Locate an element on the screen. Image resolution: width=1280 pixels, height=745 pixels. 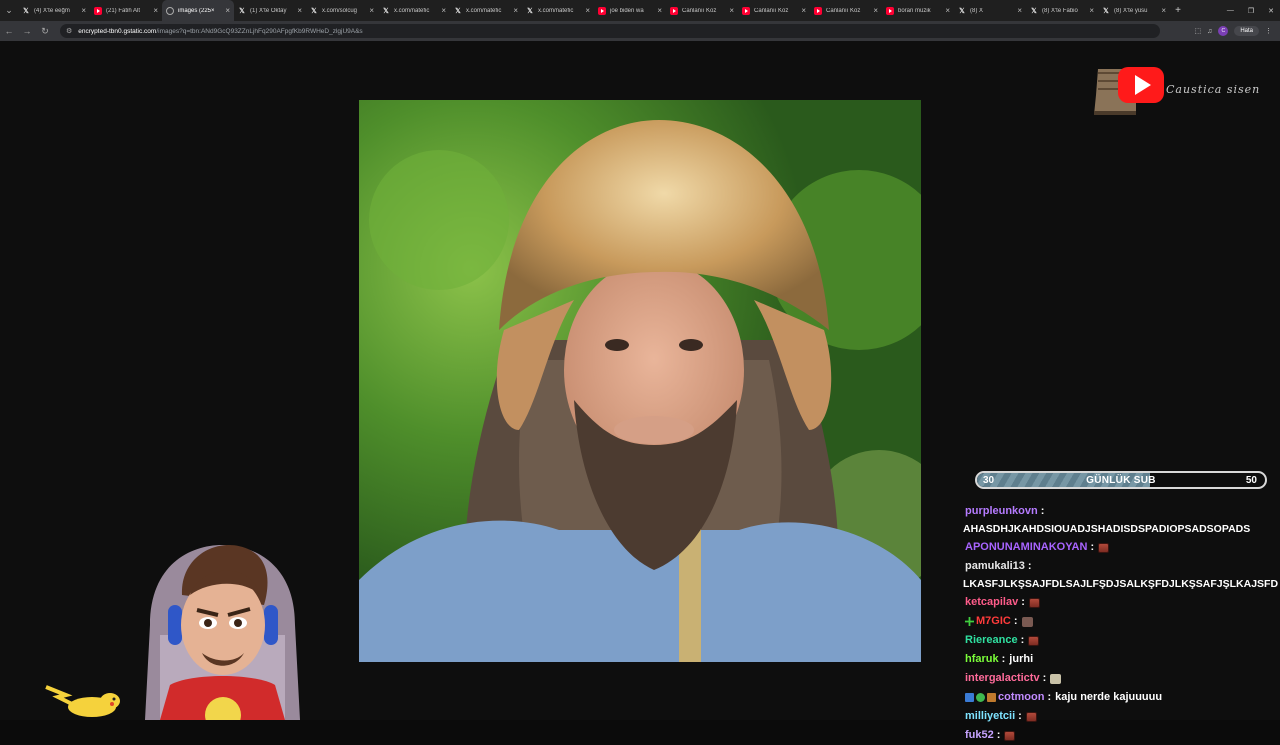
browser-tab: images (225× × is located at coordinates (198, 10).